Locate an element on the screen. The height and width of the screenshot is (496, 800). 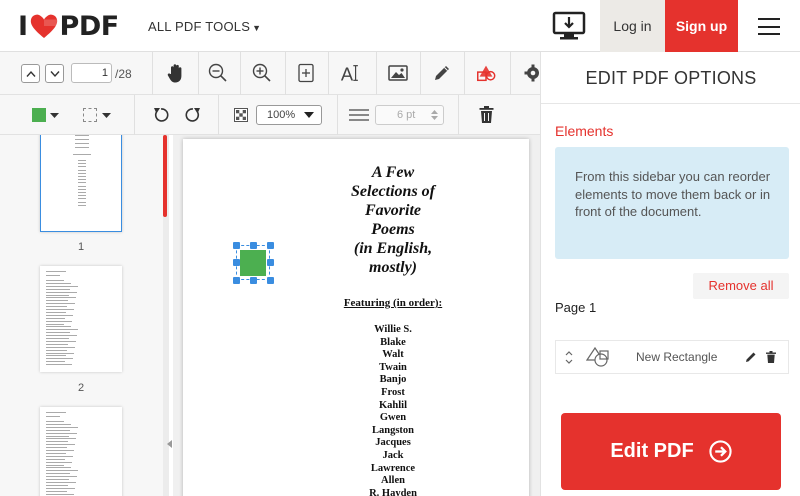
editor-toolbar-top: 1 /28 A is located at coordinates (270, 73).